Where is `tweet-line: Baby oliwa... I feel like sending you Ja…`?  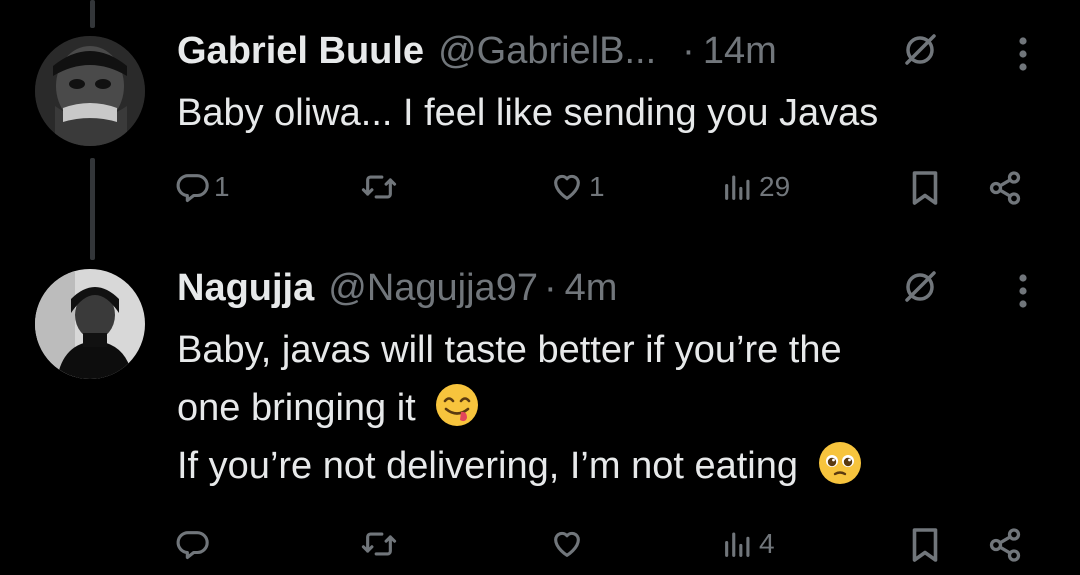
tweet-line: Baby oliwa... I feel like sending you Ja… is located at coordinates (528, 113).